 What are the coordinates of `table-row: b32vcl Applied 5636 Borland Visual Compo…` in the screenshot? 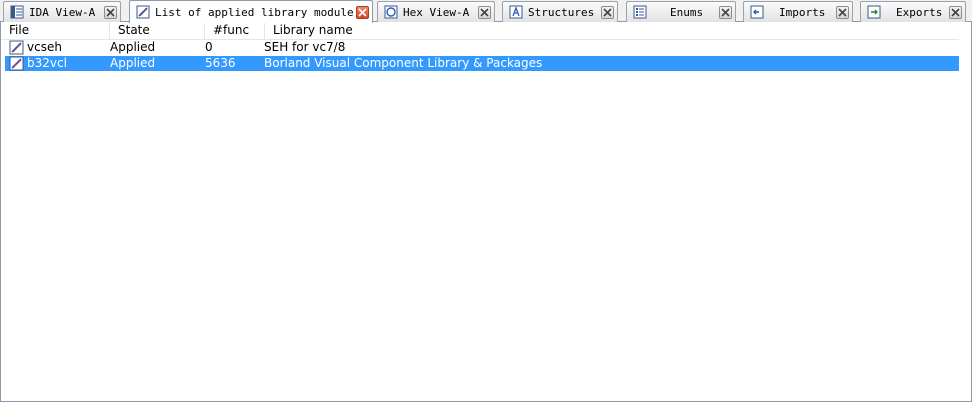 It's located at (482, 63).